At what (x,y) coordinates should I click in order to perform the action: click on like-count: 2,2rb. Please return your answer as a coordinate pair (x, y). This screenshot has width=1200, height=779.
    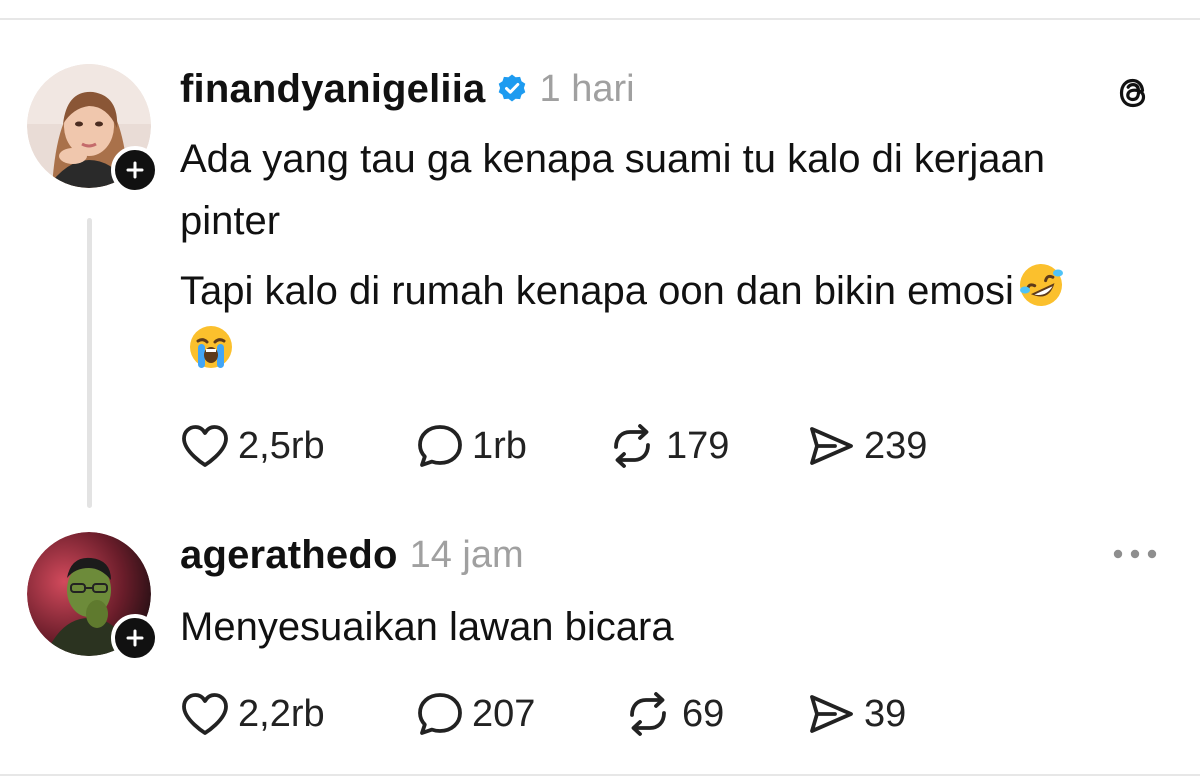
    Looking at the image, I should click on (281, 713).